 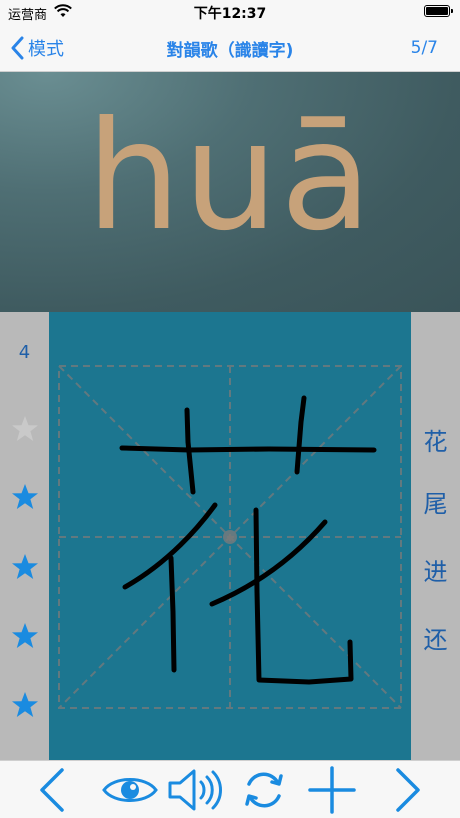 I want to click on bottom-toolbar, so click(x=230, y=789).